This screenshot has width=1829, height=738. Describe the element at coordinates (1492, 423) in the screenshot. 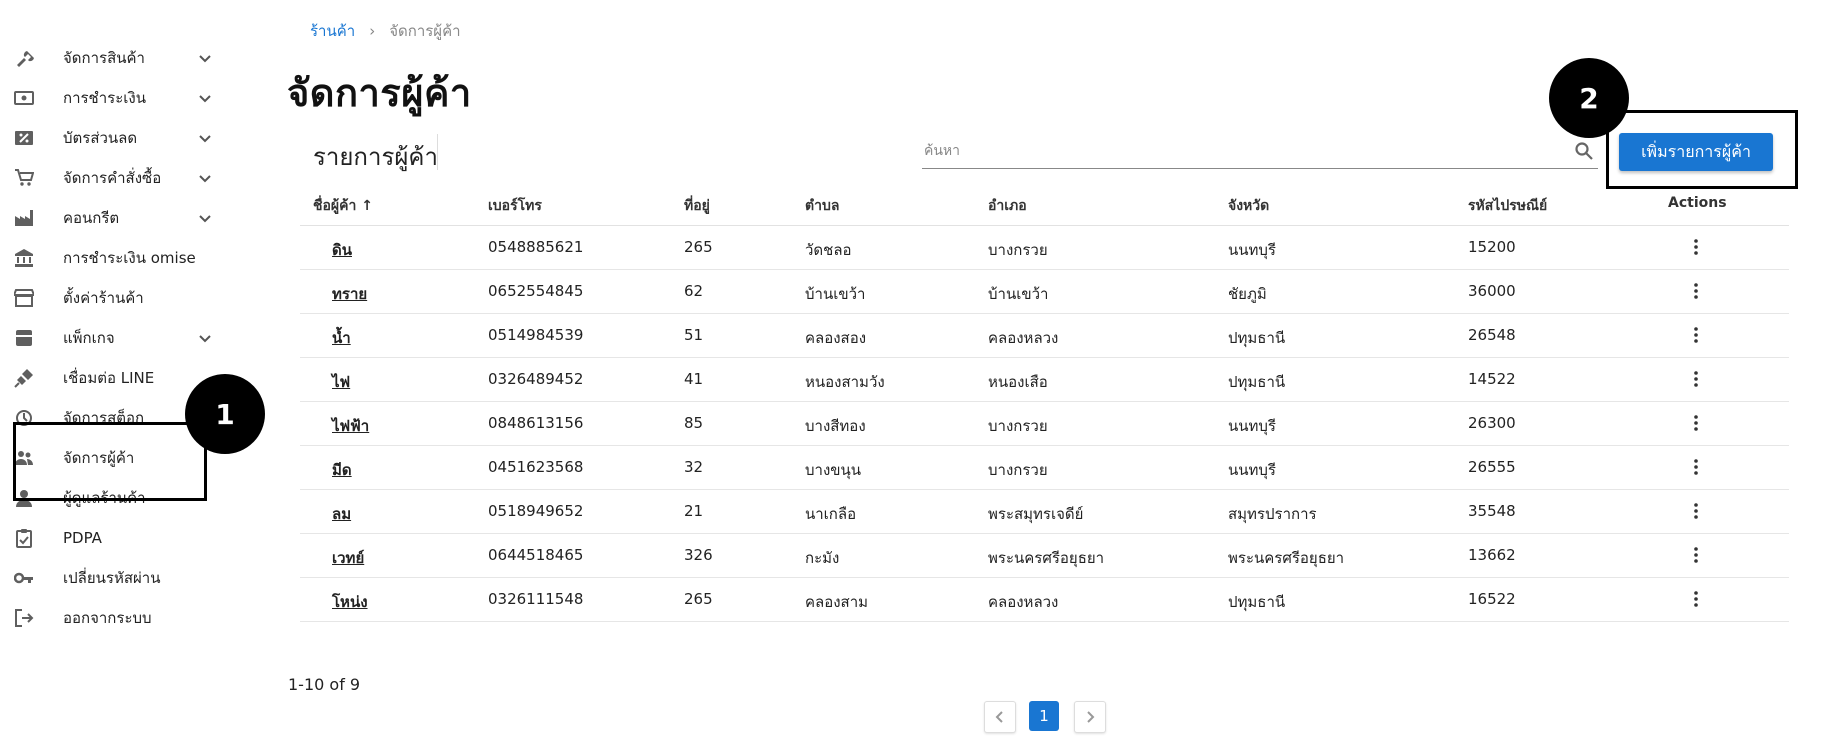

I see `postcode-cell: 26300` at that location.